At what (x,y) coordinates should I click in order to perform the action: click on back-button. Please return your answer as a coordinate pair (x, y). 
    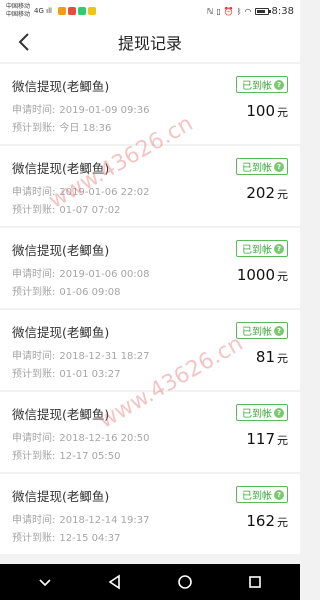
    Looking at the image, I should click on (24, 42).